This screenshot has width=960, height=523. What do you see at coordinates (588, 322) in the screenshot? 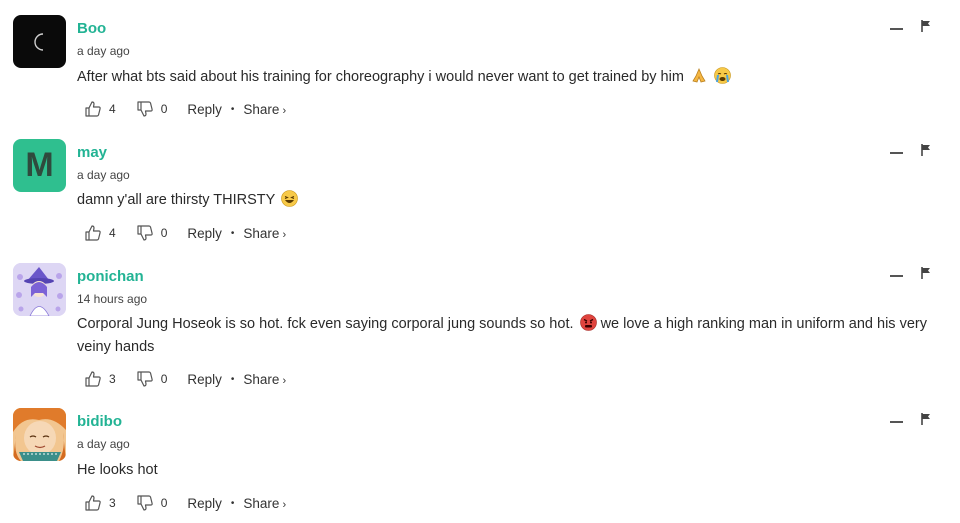
I see `angry-face-emoji` at bounding box center [588, 322].